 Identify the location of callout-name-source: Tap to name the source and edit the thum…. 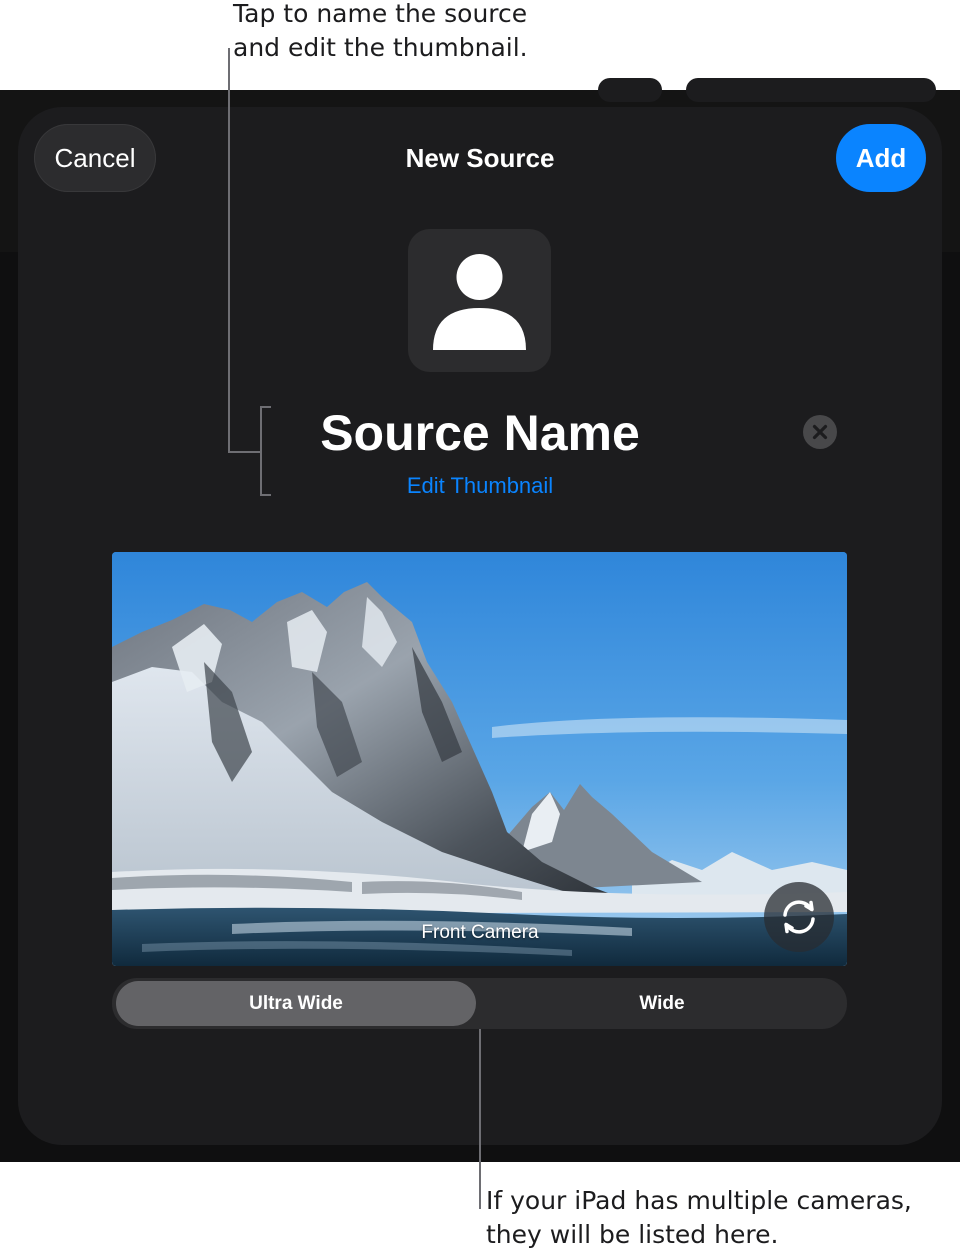
(423, 32).